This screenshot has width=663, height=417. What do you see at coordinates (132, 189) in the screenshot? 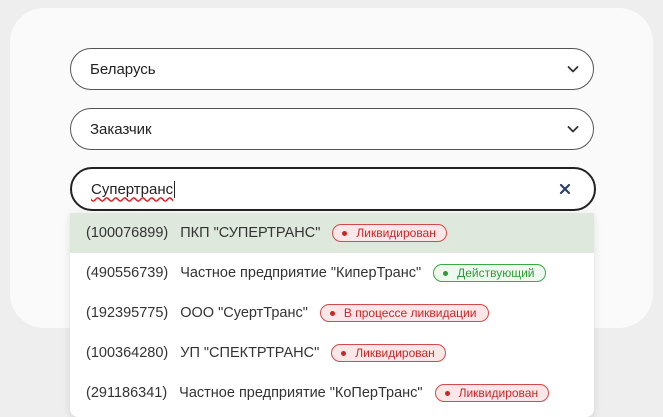
I see `search-input-value: Супертранс` at bounding box center [132, 189].